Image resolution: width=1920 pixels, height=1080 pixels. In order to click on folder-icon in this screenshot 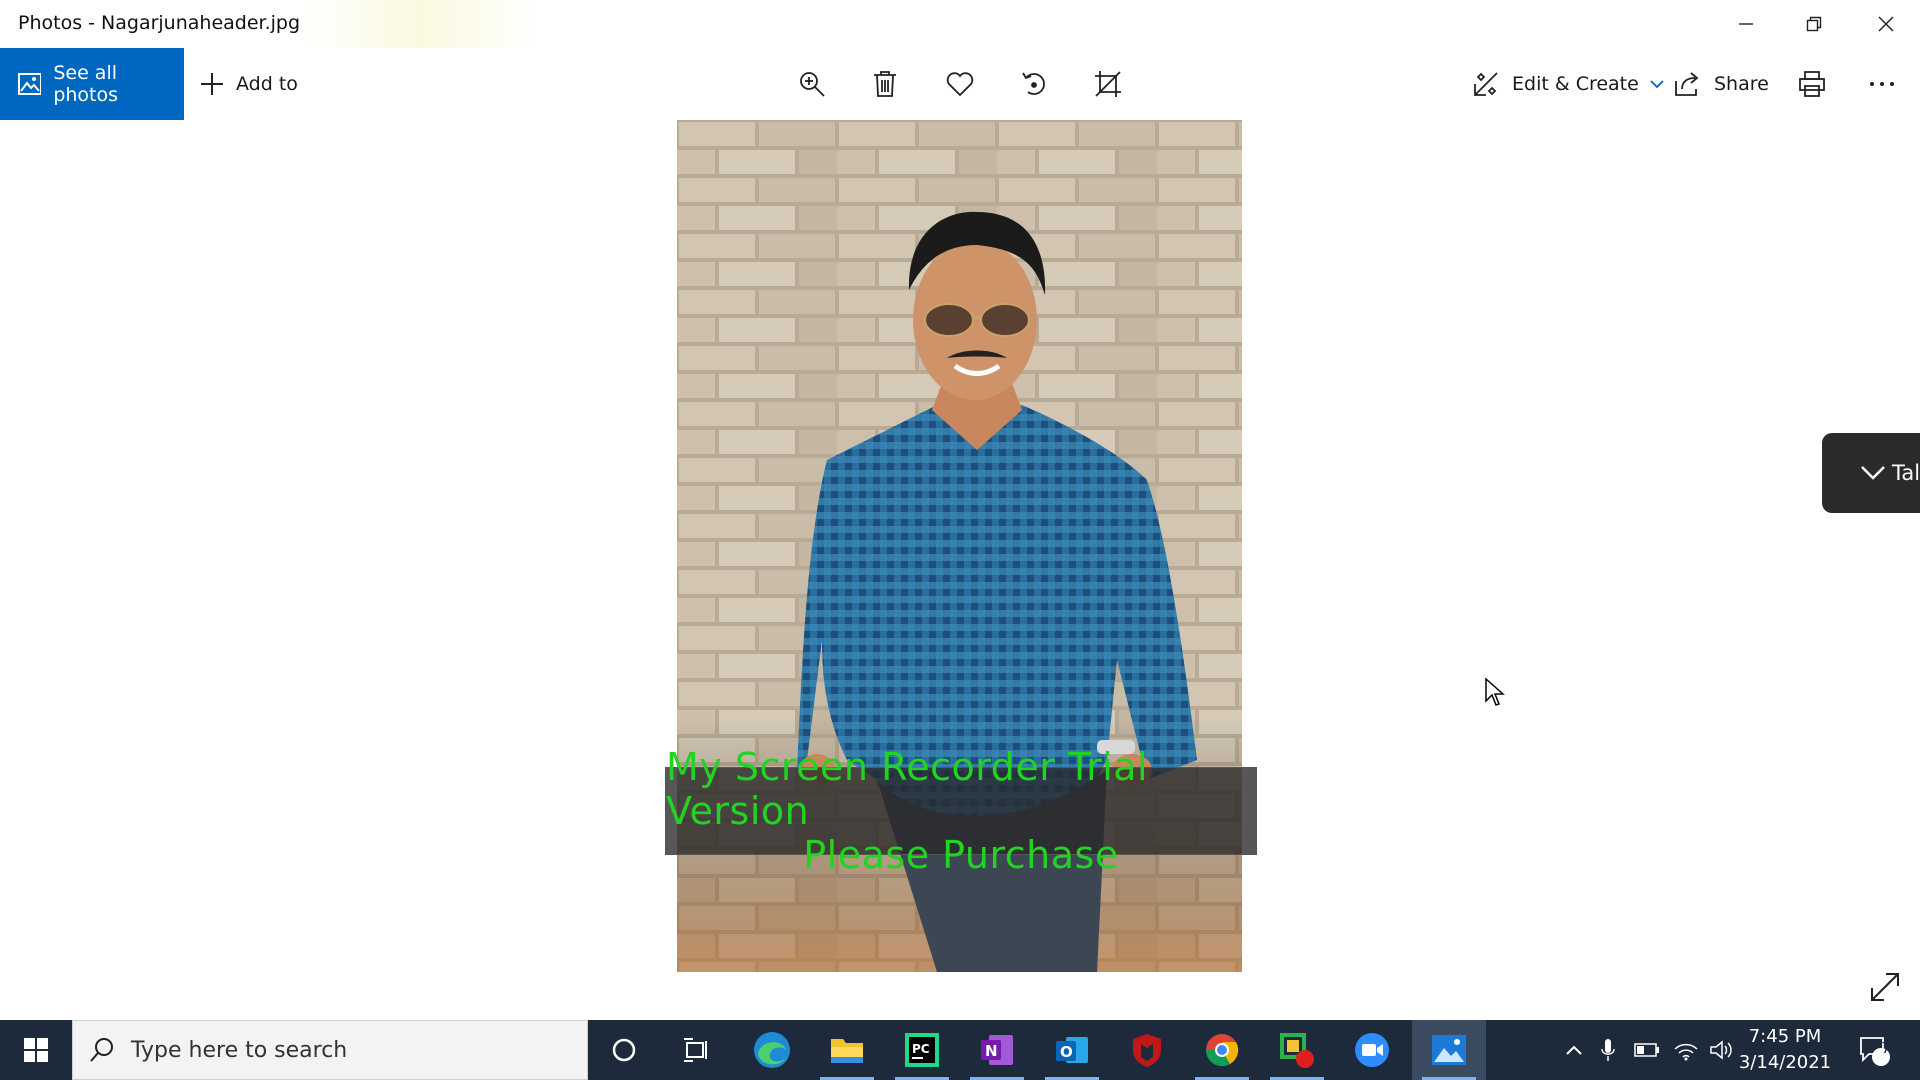, I will do `click(847, 1051)`.